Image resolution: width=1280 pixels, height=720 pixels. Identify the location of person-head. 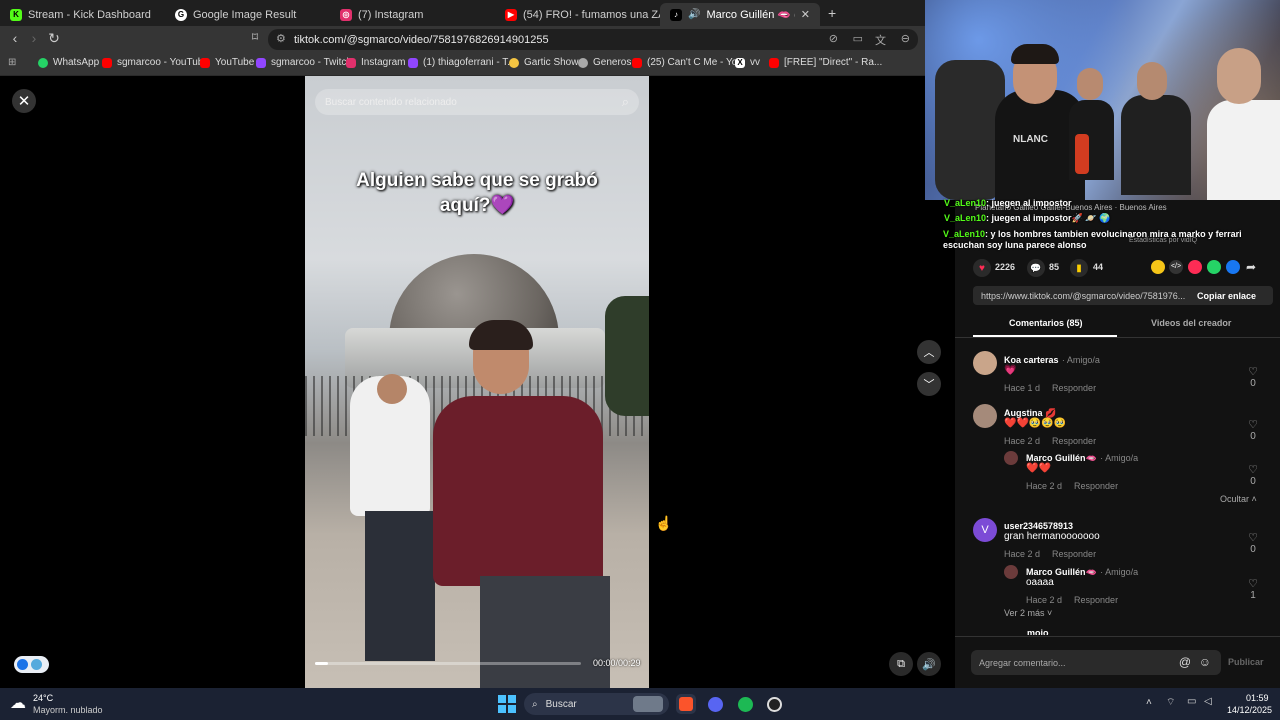
(392, 389).